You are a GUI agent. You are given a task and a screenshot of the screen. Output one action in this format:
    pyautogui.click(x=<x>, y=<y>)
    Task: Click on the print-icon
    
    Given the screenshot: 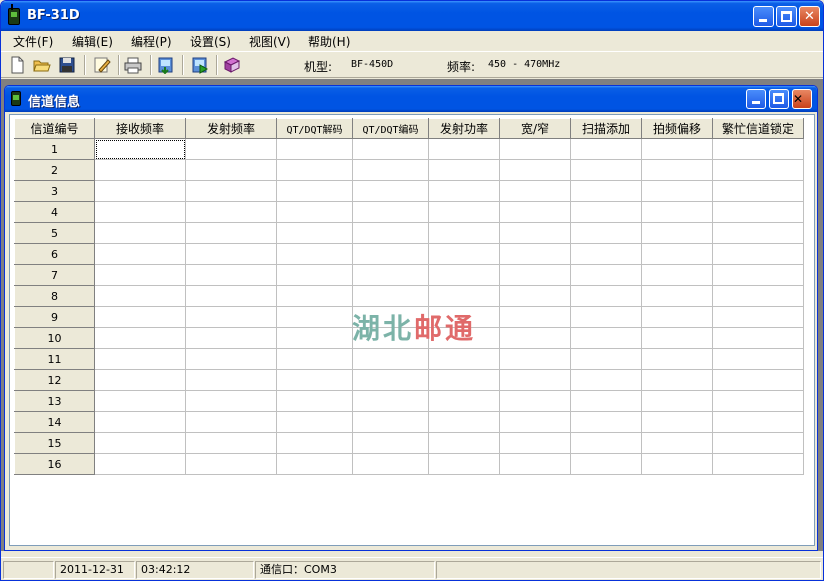 What is the action you would take?
    pyautogui.click(x=133, y=65)
    